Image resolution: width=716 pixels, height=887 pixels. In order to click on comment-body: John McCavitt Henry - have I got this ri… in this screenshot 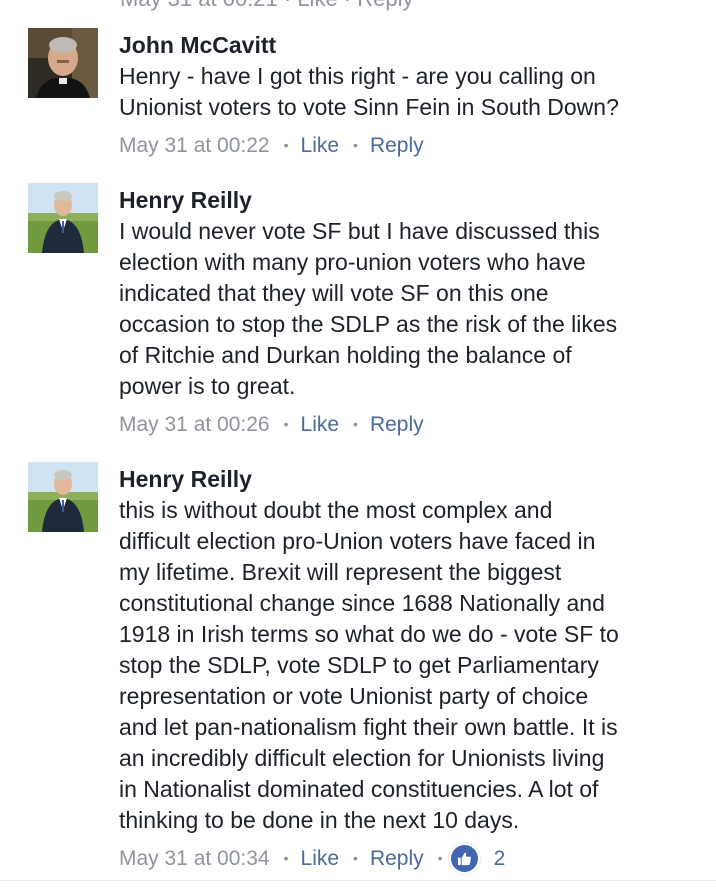, I will do `click(411, 95)`.